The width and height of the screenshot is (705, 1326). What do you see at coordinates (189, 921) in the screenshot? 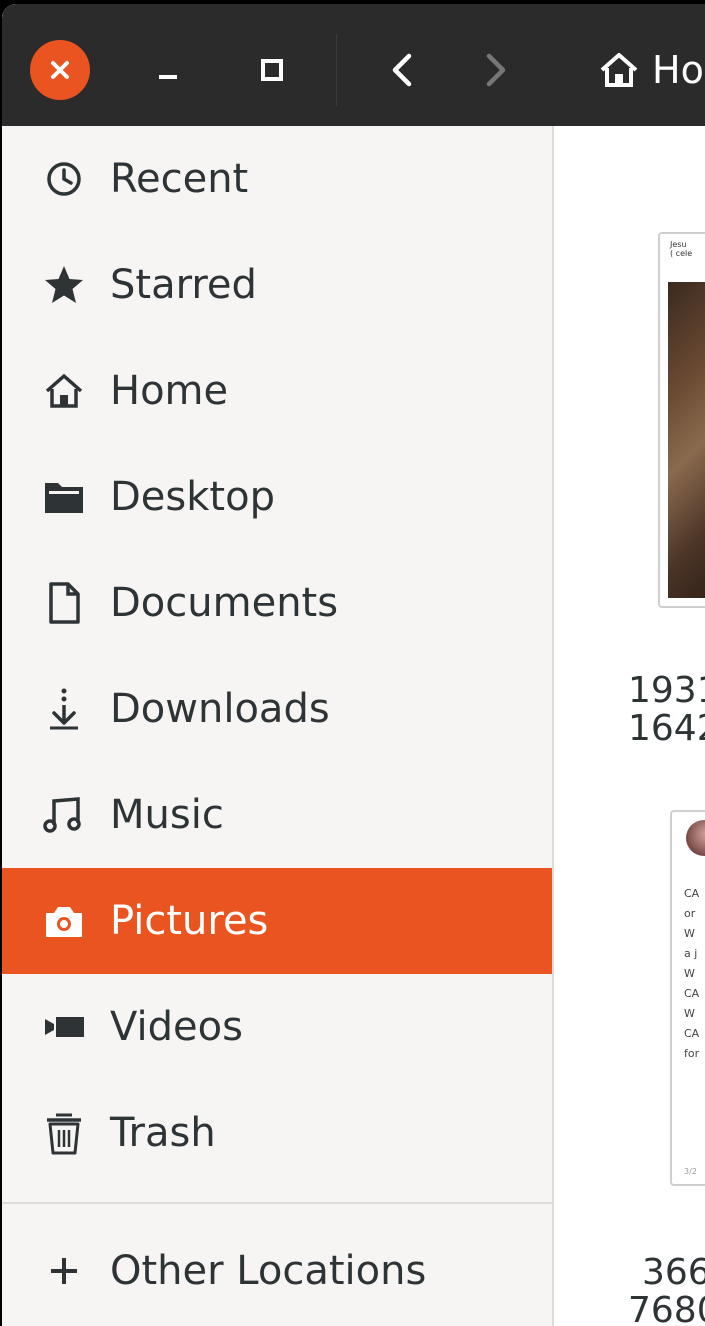
I see `sidebar-item-label: Pictures` at bounding box center [189, 921].